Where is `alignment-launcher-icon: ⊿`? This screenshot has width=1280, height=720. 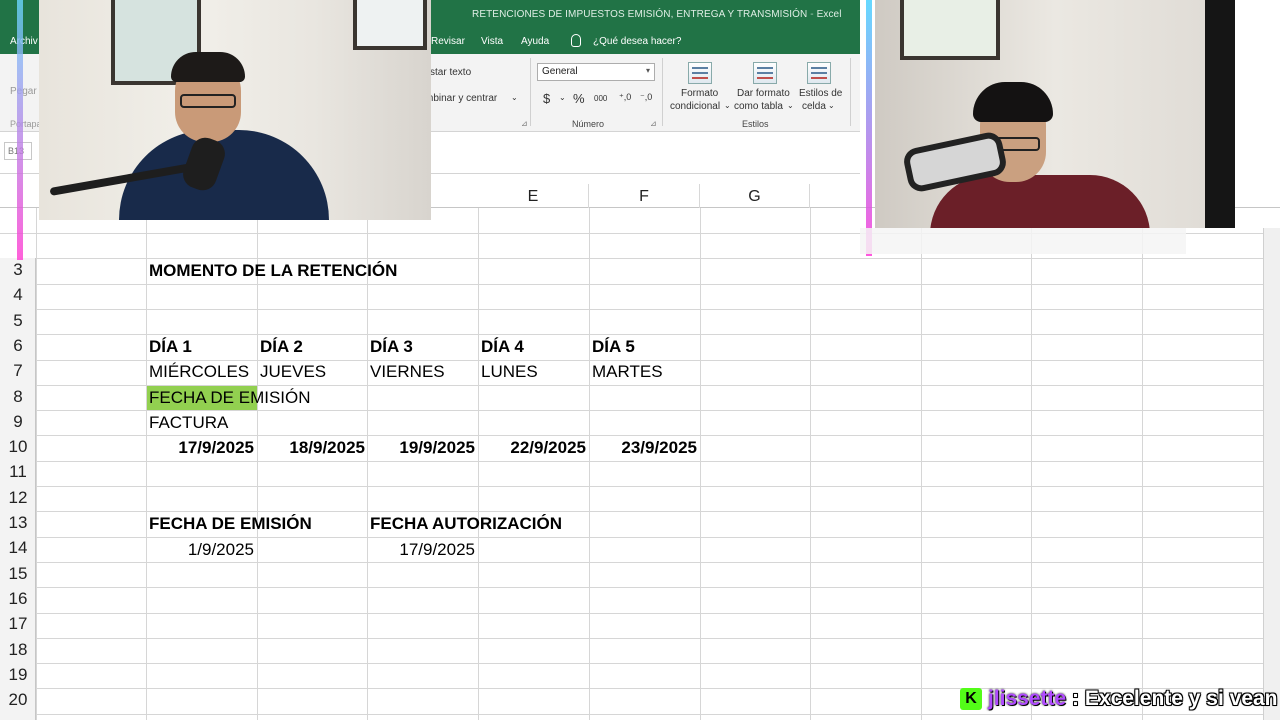
alignment-launcher-icon: ⊿ is located at coordinates (524, 123).